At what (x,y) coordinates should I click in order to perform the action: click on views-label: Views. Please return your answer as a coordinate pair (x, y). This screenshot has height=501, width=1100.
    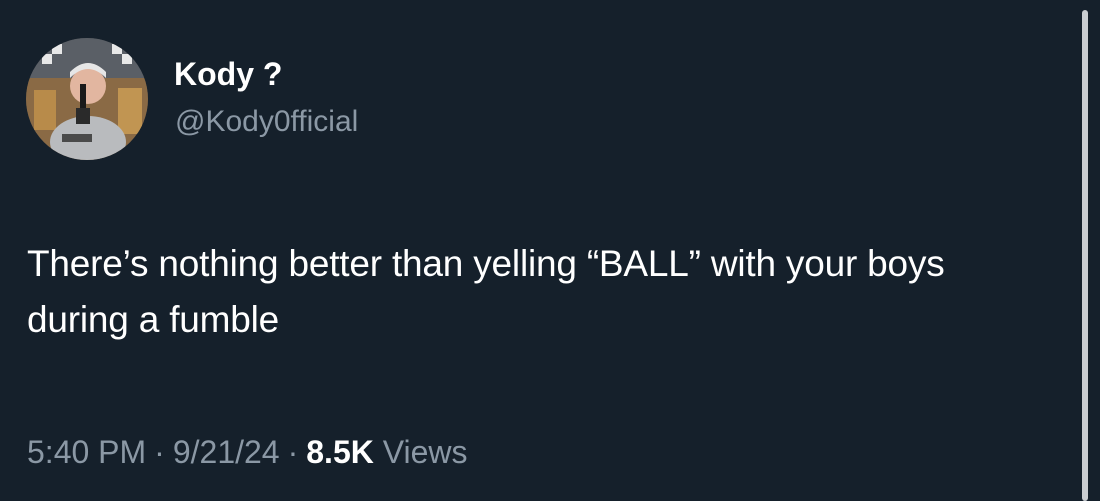
    Looking at the image, I should click on (425, 452).